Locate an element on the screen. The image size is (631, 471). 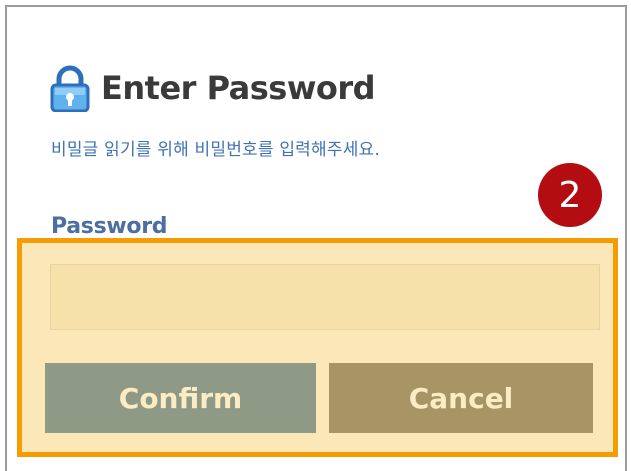
confirm-button: Confirm is located at coordinates (180, 398).